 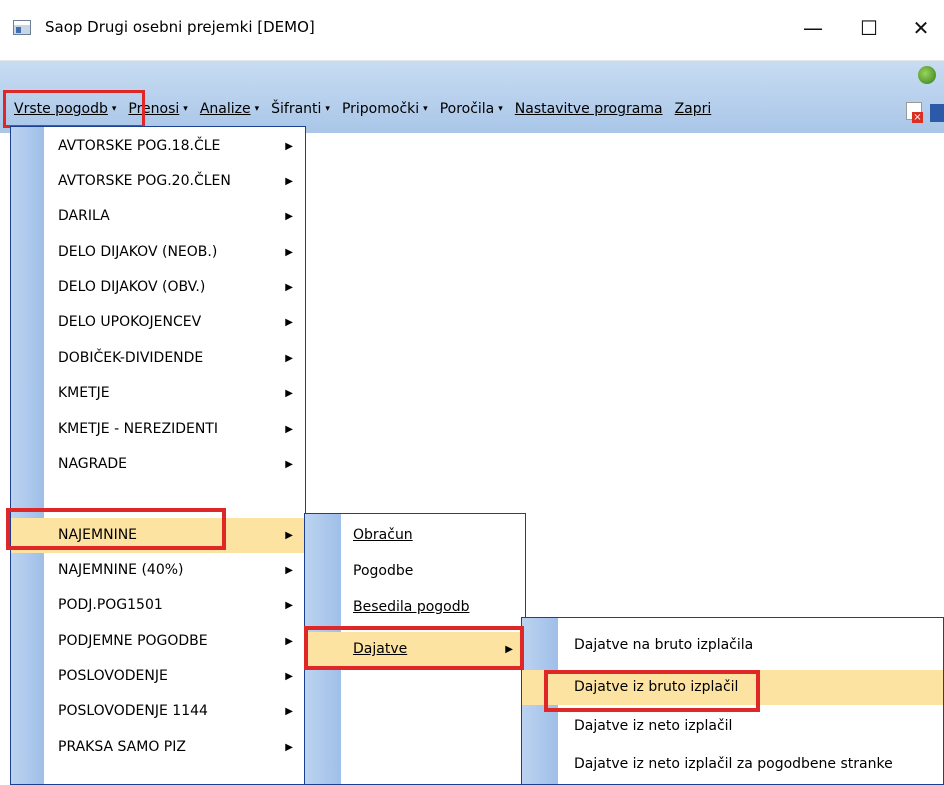 I want to click on menu-label: Analize, so click(x=225, y=109).